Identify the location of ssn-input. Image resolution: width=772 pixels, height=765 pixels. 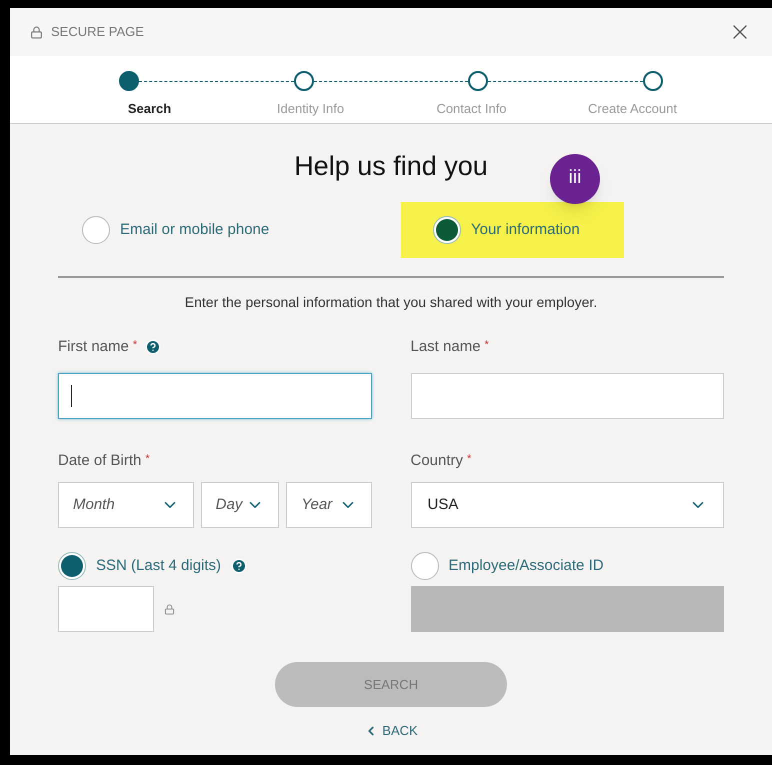
(106, 609).